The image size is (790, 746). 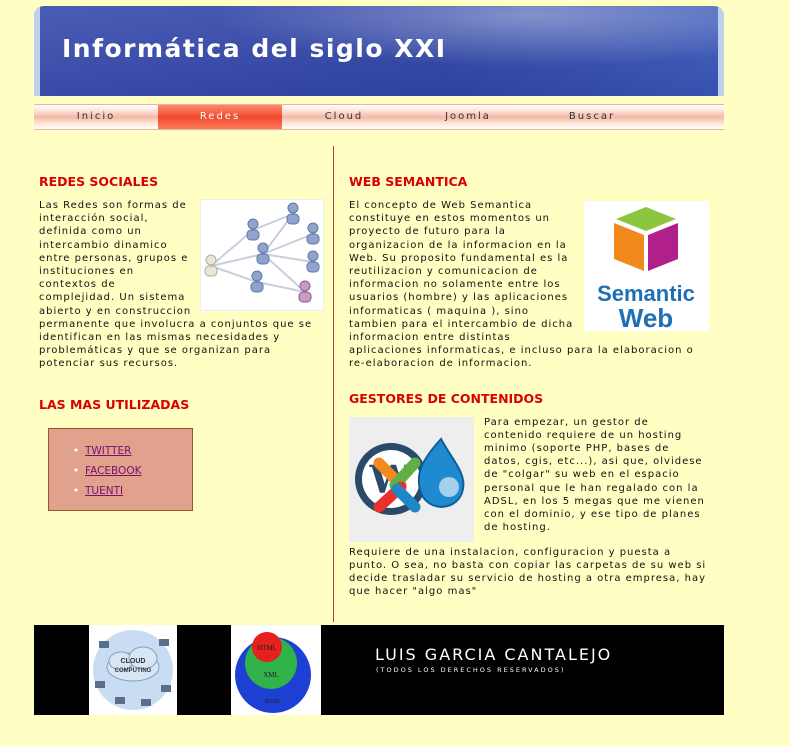 I want to click on column-divider, so click(x=333, y=384).